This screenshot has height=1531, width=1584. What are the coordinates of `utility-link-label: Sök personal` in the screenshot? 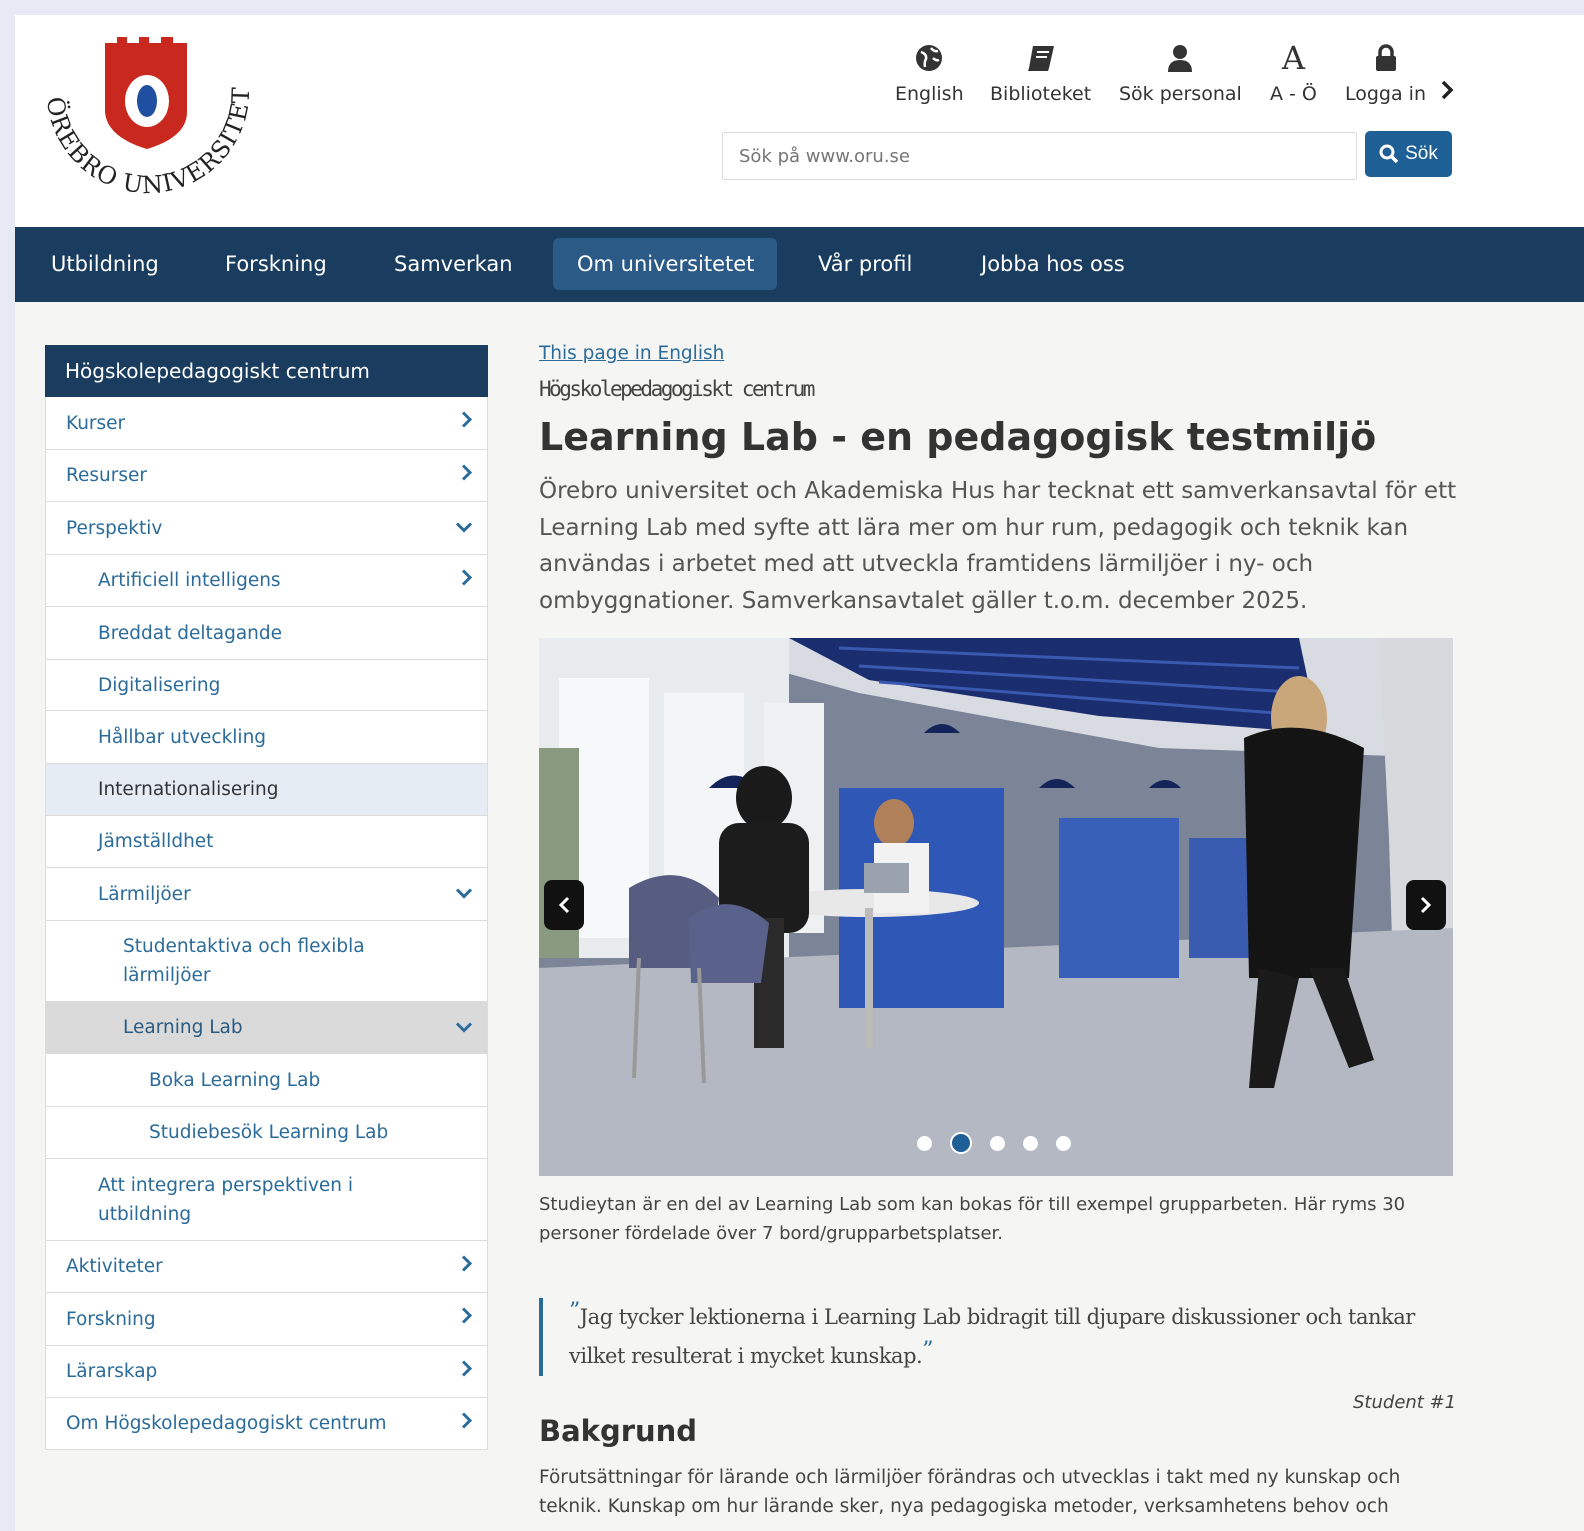 It's located at (1180, 94).